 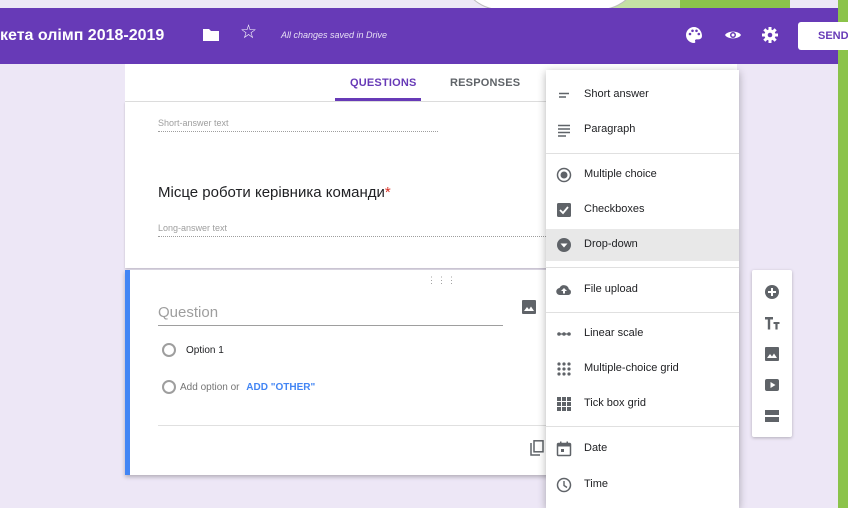 I want to click on settings-gear-icon, so click(x=770, y=35).